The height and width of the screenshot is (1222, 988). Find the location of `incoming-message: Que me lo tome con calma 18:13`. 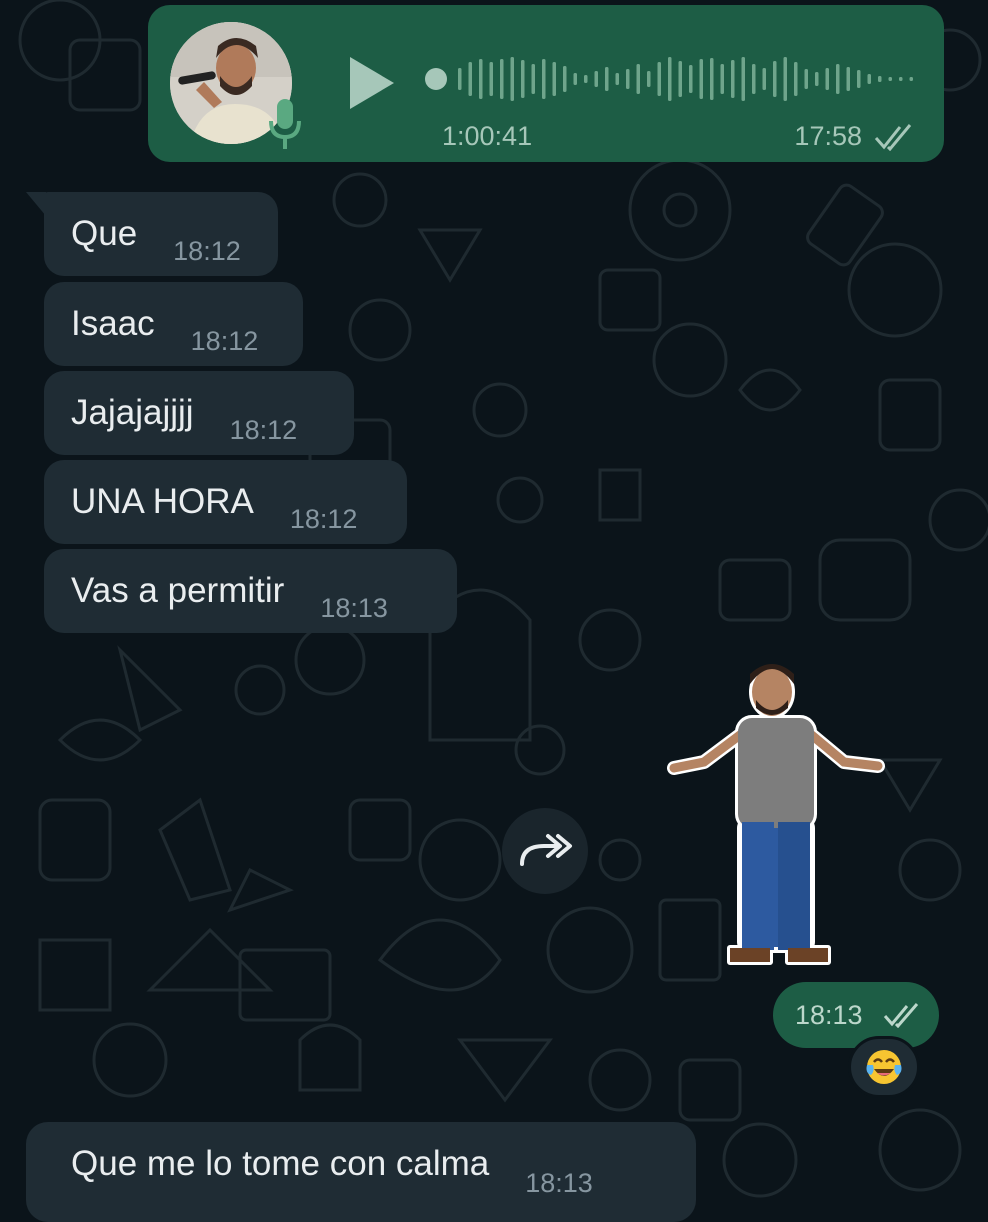

incoming-message: Que me lo tome con calma 18:13 is located at coordinates (361, 1172).